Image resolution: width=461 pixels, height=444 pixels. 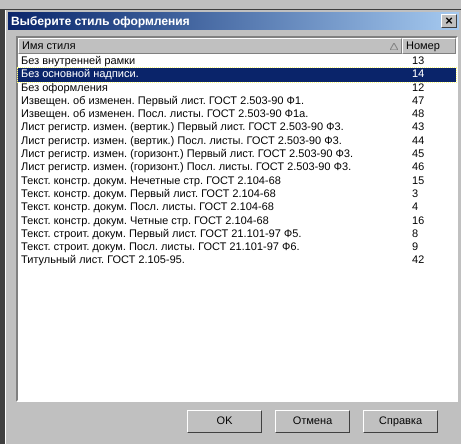 I want to click on table-row: Извещен. об изменен. Посл. листы. ГОСТ 2.503-90 Ф1а. 48, so click(x=237, y=115).